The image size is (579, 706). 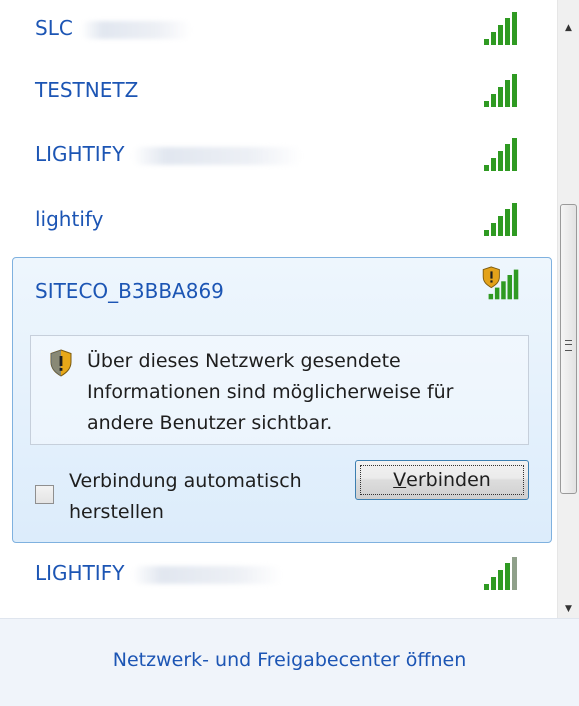 What do you see at coordinates (568, 609) in the screenshot?
I see `scroll-down-arrow-icon: ▼` at bounding box center [568, 609].